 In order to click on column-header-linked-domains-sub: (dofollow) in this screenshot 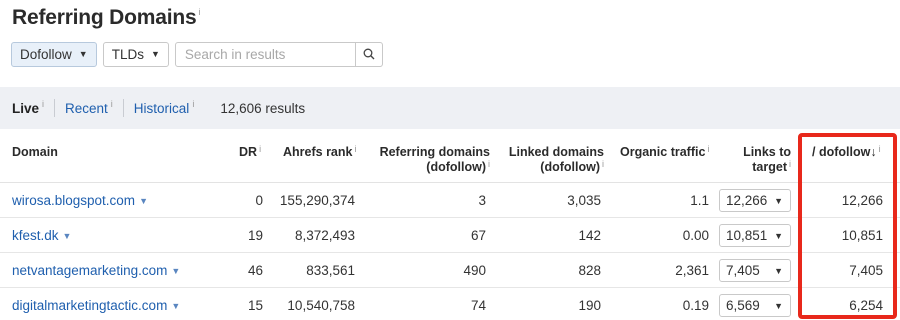, I will do `click(570, 167)`.